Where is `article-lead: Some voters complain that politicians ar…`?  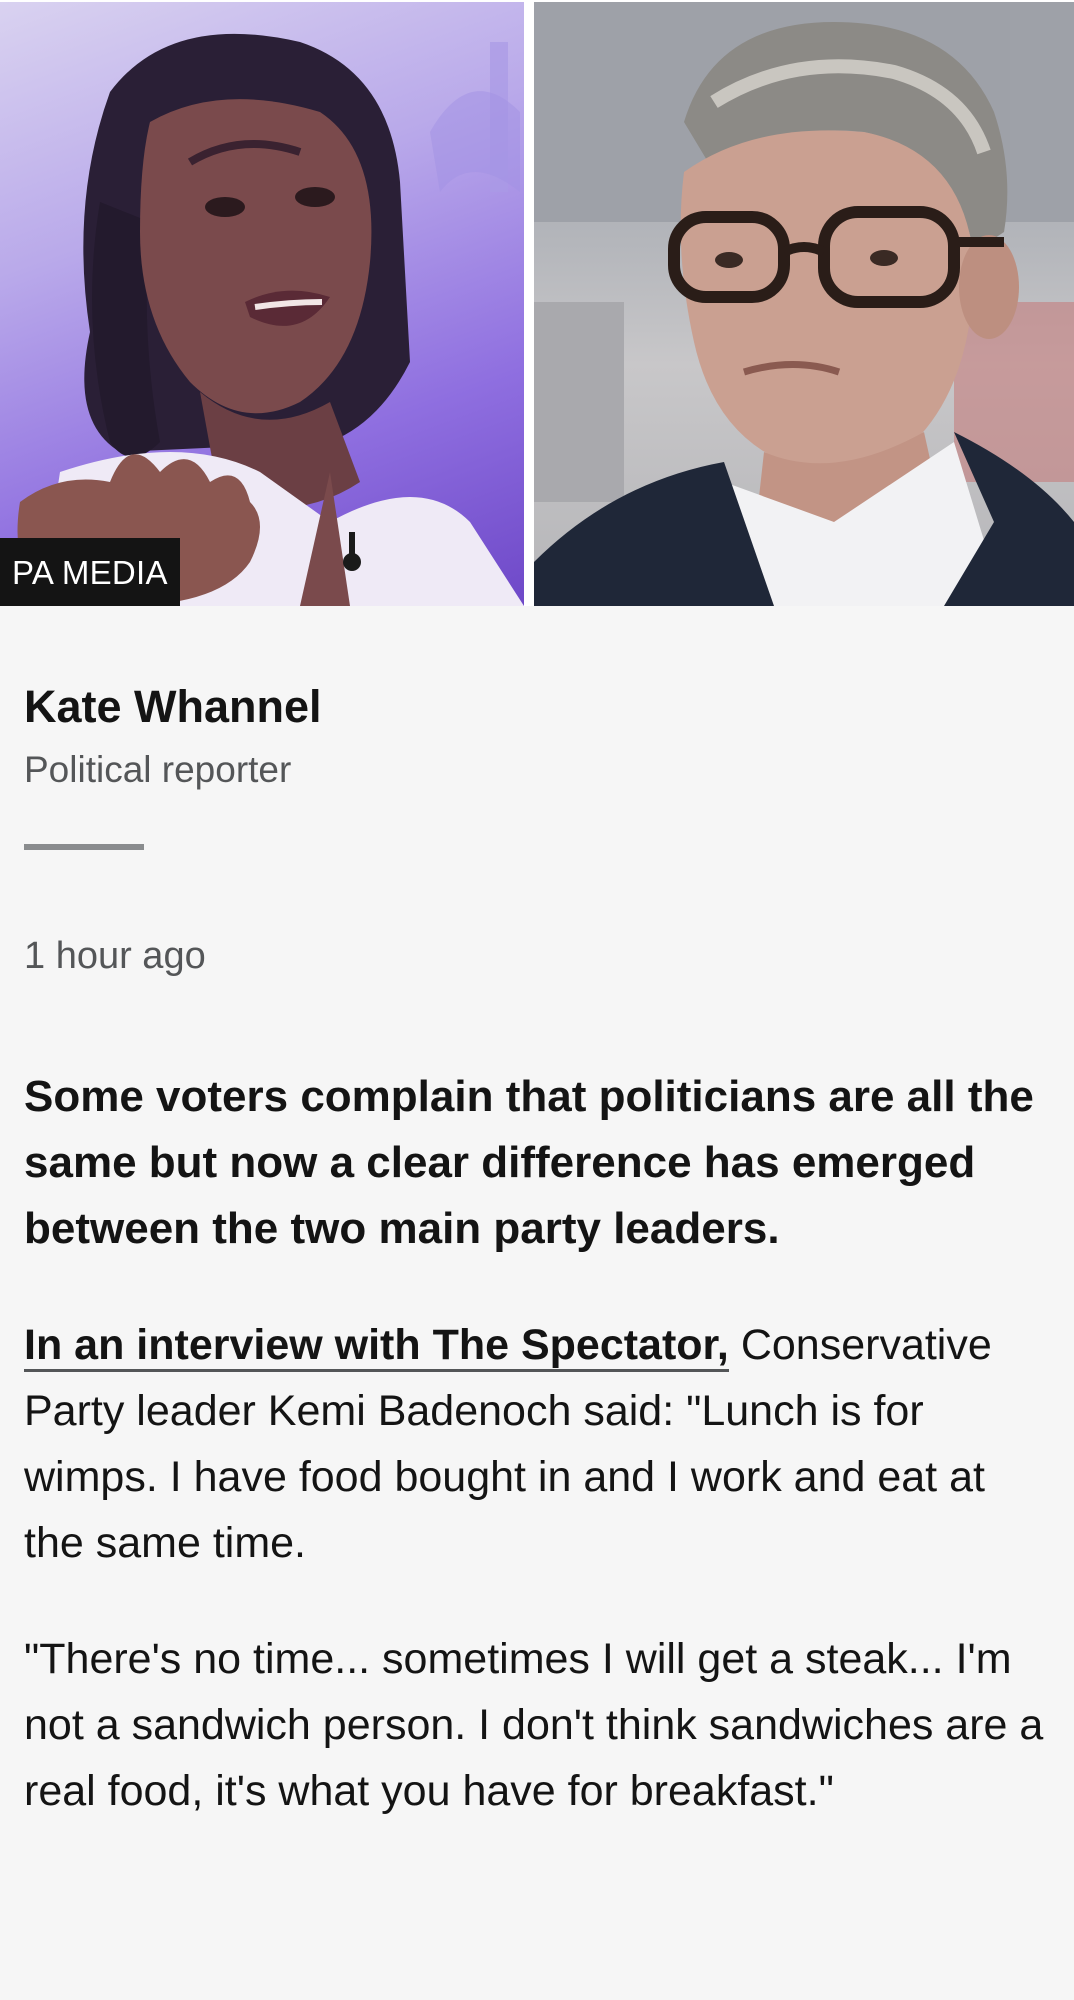
article-lead: Some voters complain that politicians ar… is located at coordinates (529, 1162).